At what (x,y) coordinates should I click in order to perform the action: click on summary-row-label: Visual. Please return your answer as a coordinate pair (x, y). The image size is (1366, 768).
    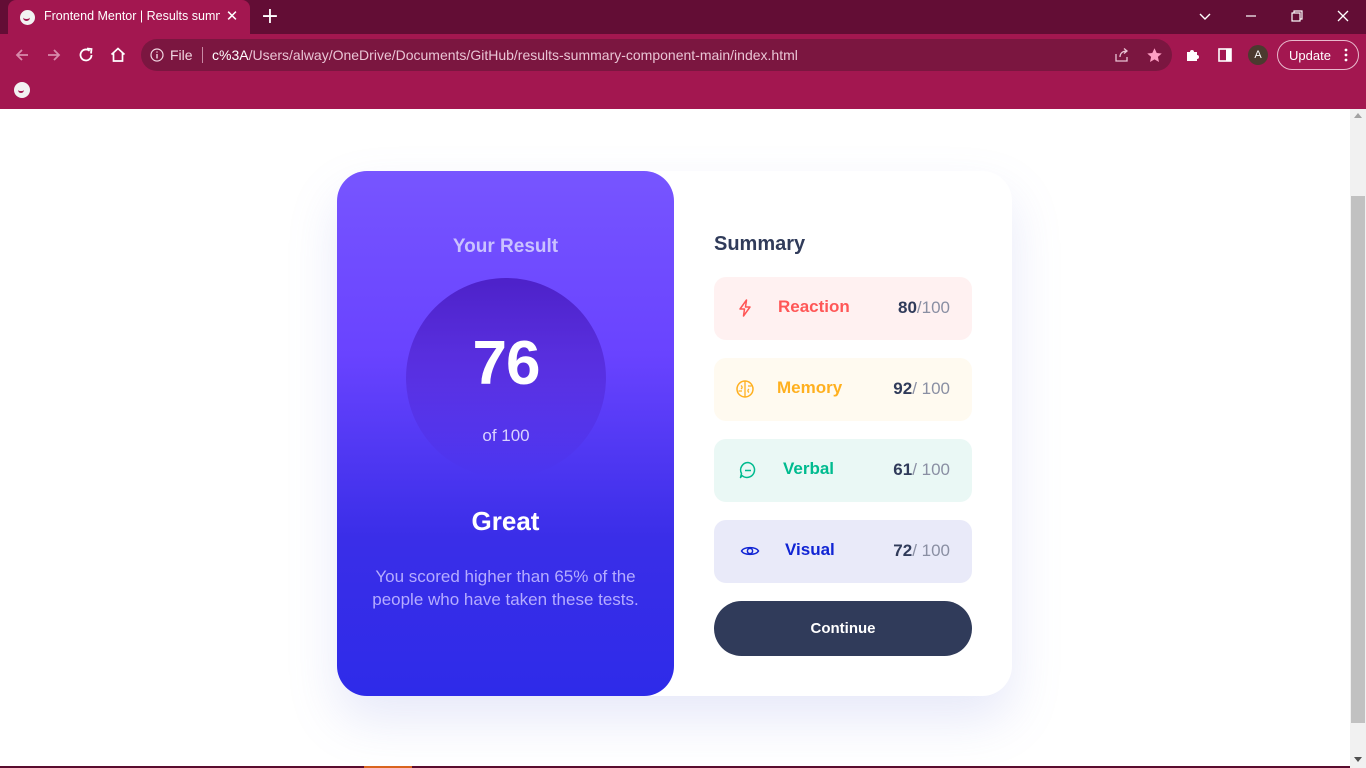
    Looking at the image, I should click on (810, 549).